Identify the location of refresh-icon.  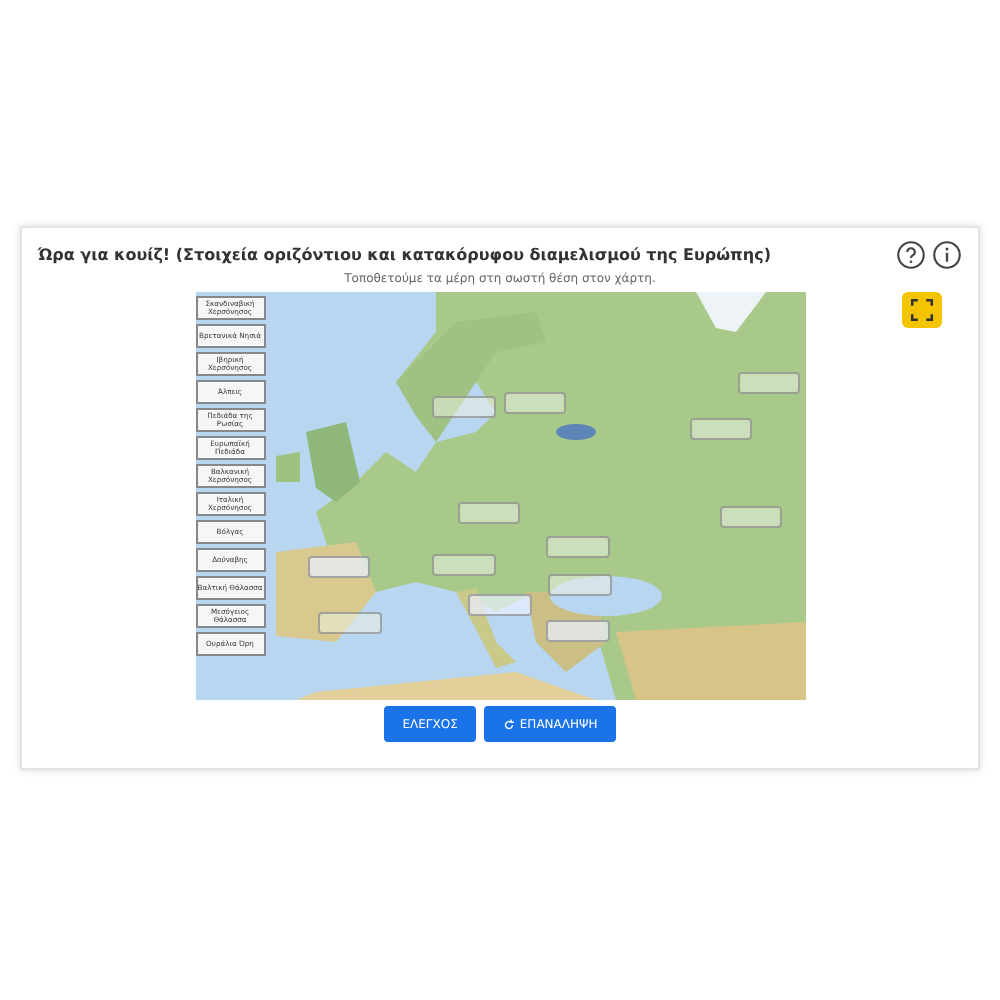
(508, 724).